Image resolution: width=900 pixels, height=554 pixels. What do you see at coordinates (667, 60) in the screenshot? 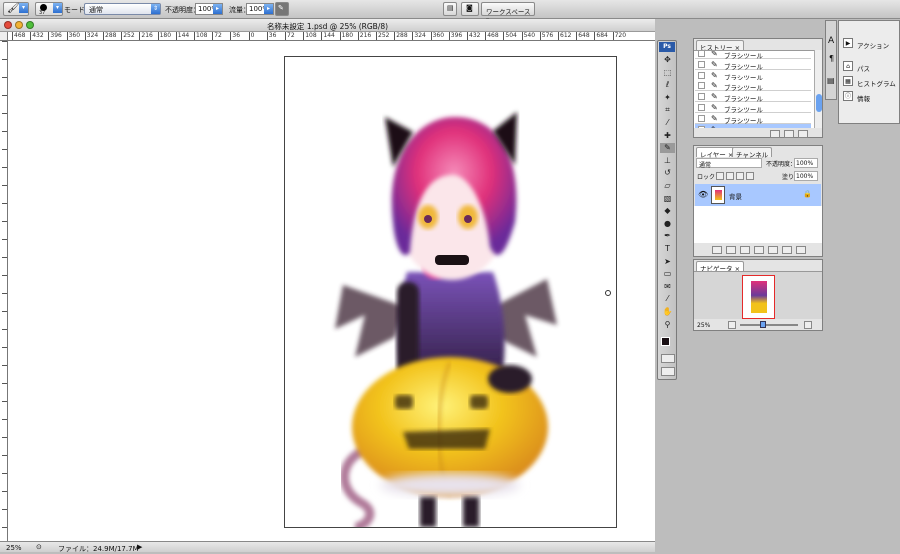
I see `move-tool-icon: ✥` at bounding box center [667, 60].